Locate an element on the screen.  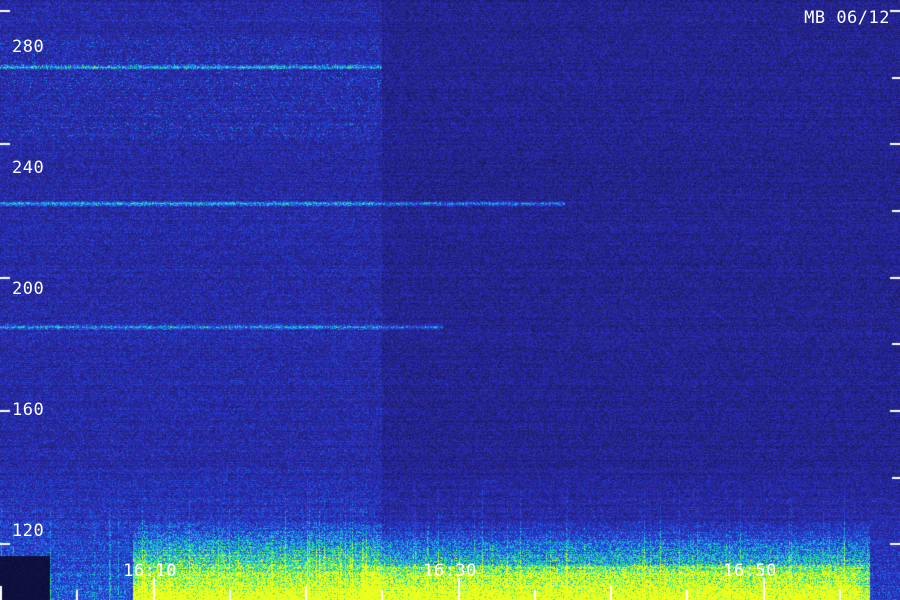
station-date-label: MB 06/12 is located at coordinates (847, 18).